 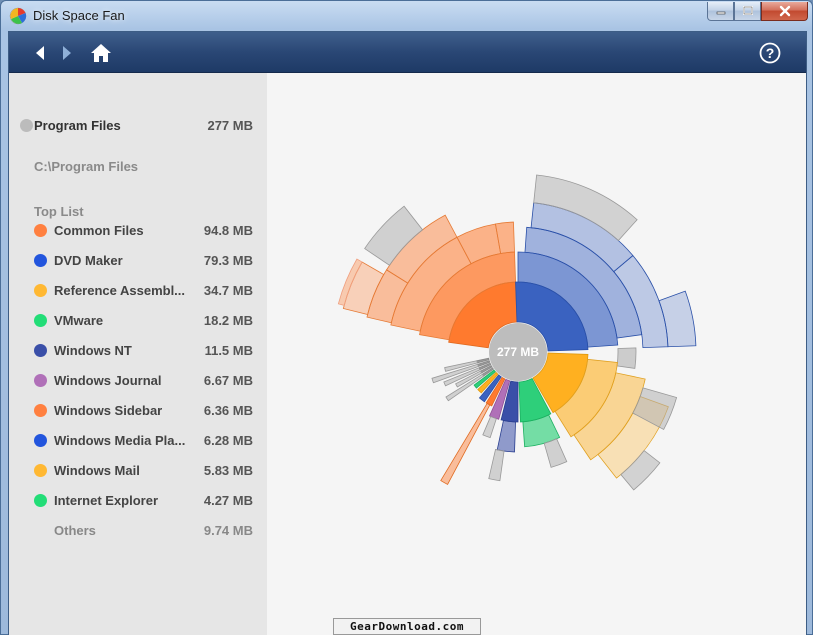 I want to click on maximize-button, so click(x=747, y=11).